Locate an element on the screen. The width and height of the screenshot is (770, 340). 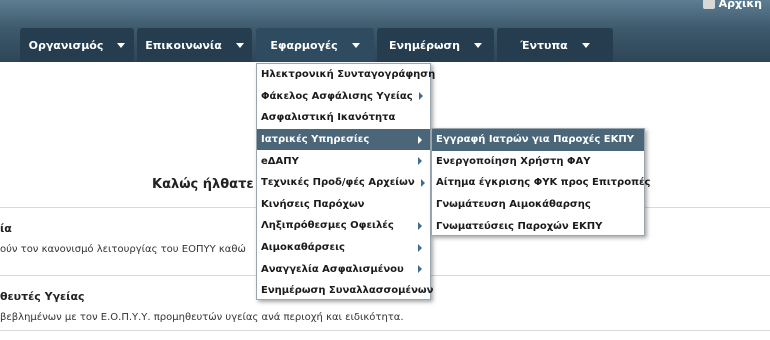
nav-tab-organization: Οργανισμός is located at coordinates (77, 45).